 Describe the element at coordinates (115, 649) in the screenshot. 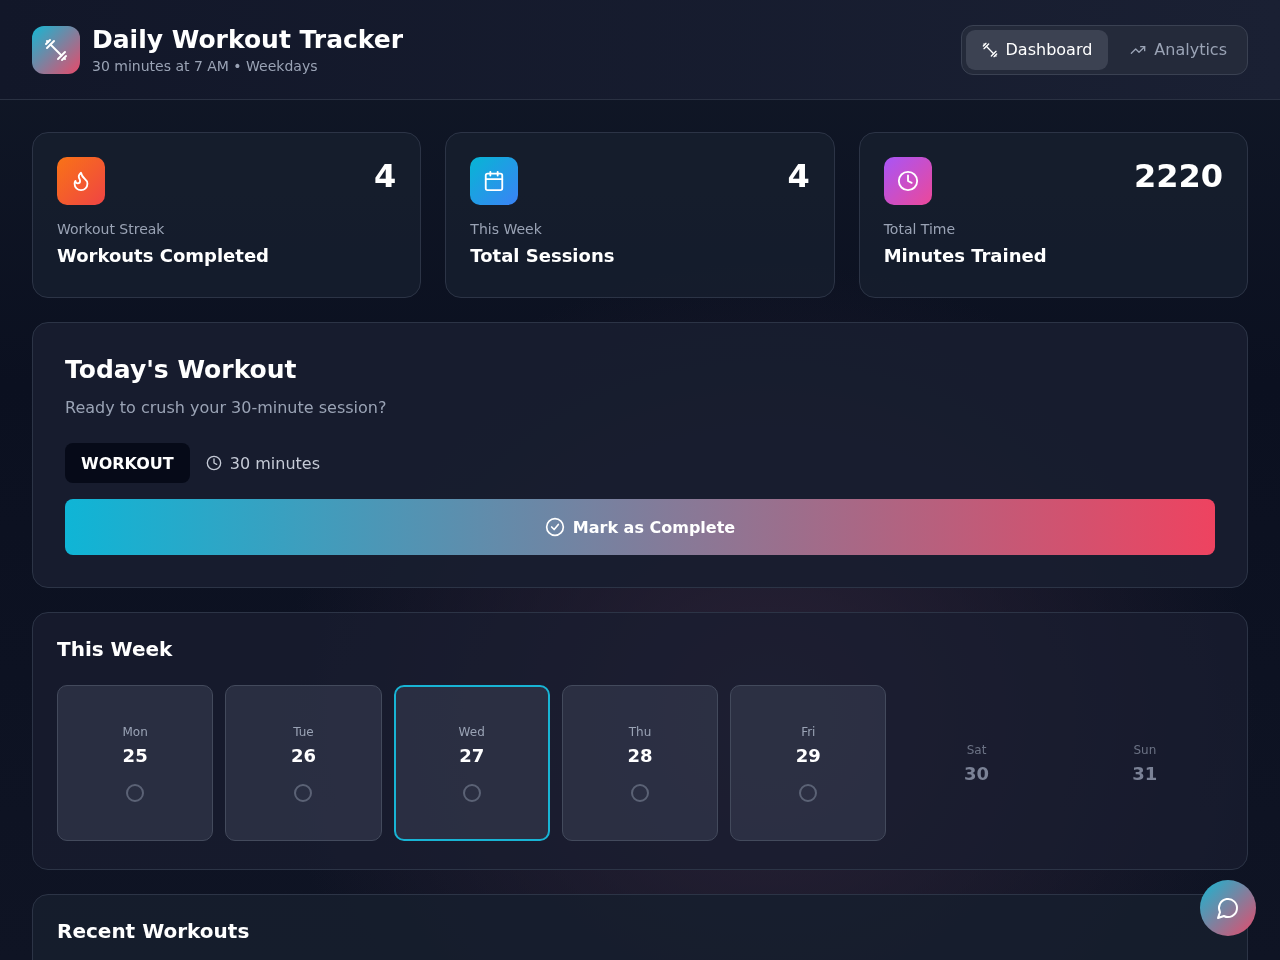

I see `section-title: This Week` at that location.